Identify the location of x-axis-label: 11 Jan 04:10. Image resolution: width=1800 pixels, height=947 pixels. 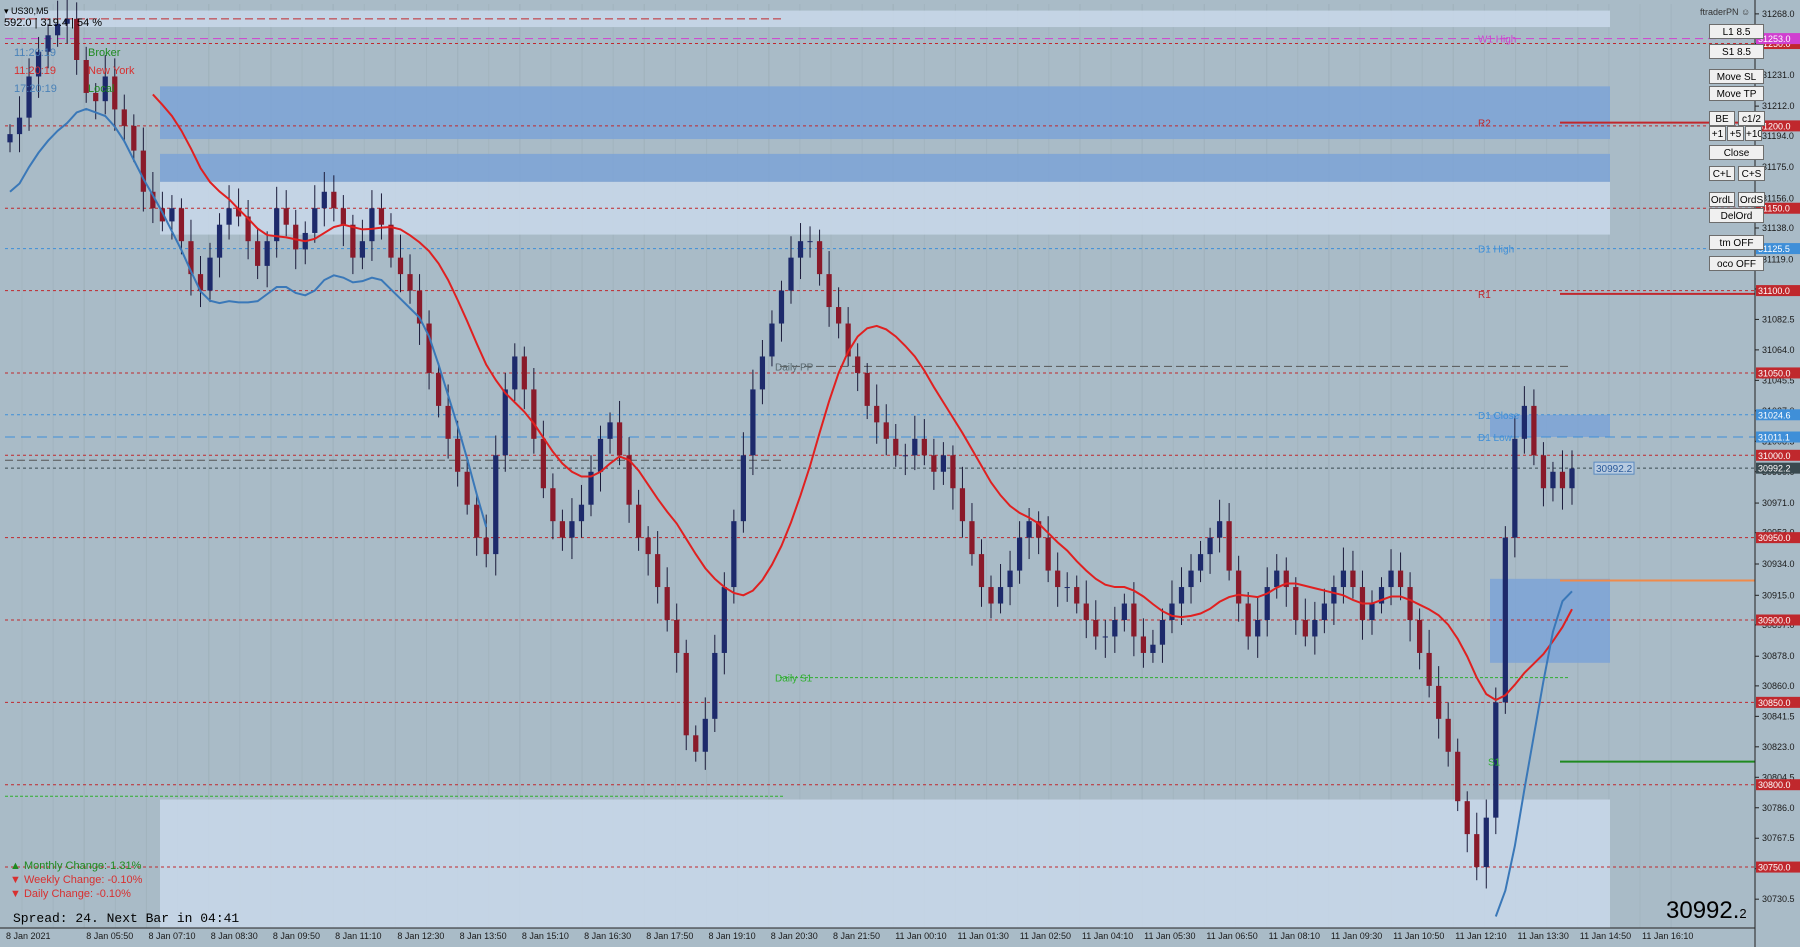
(1107, 936).